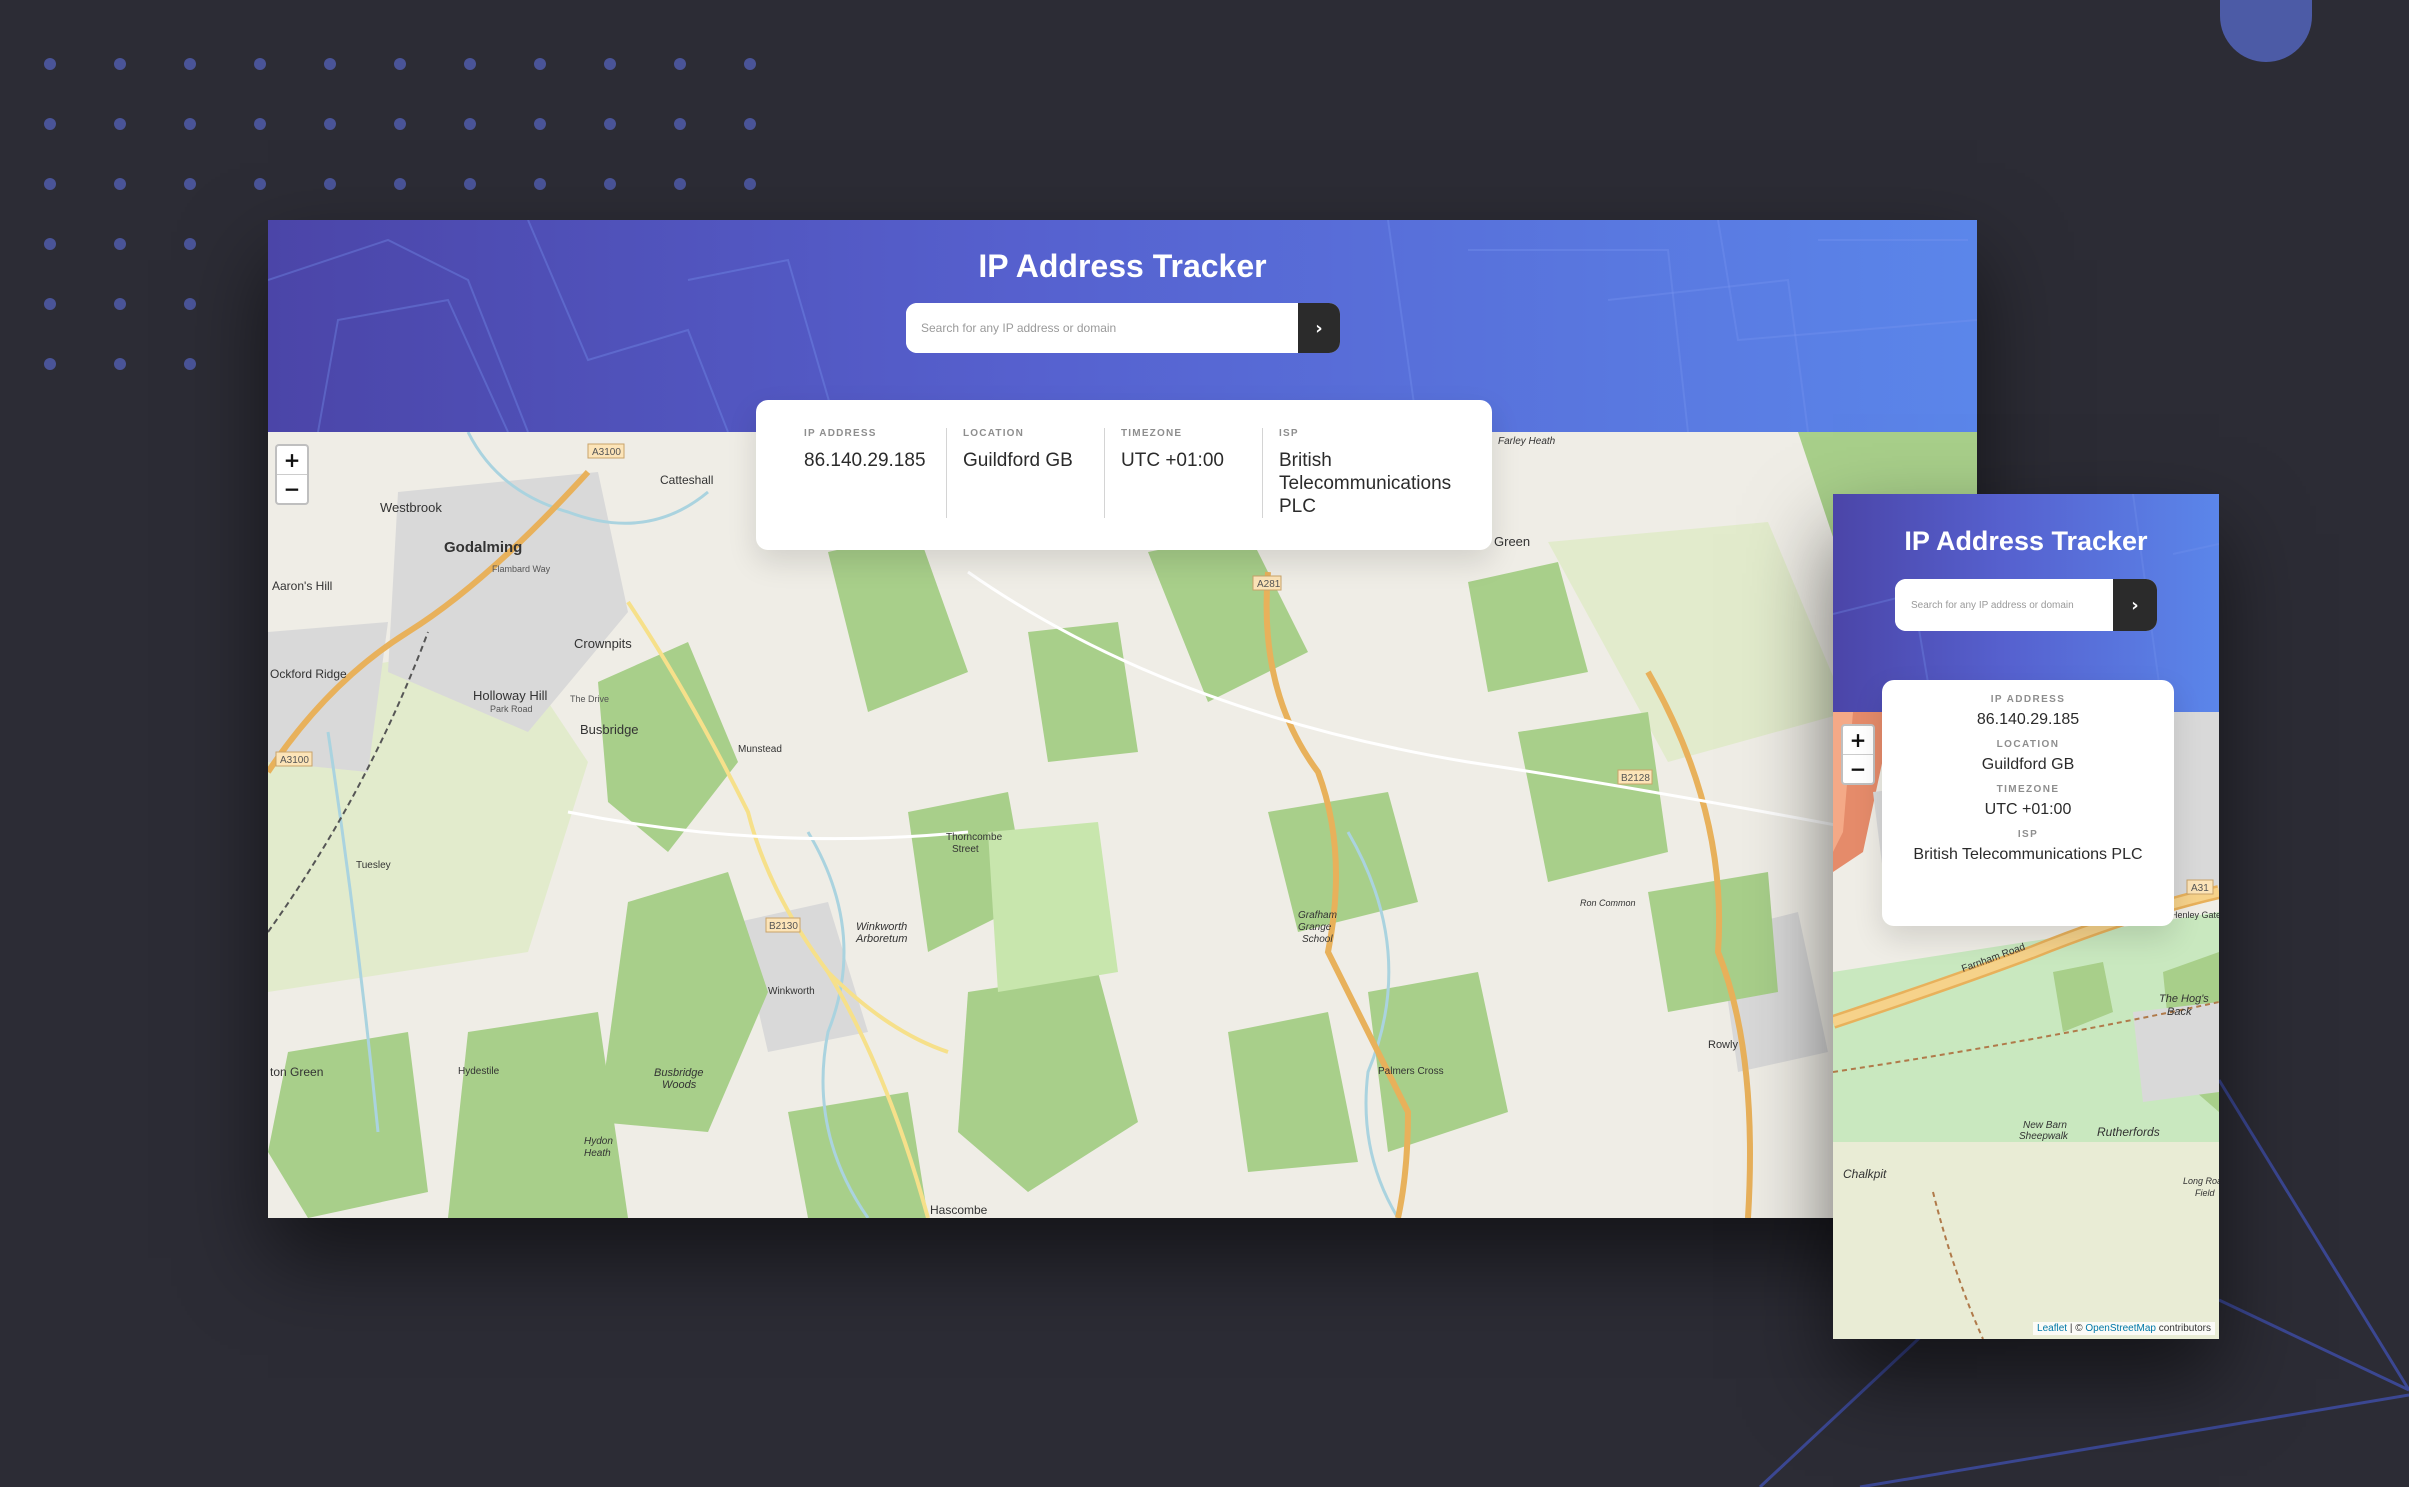 This screenshot has height=1487, width=2409. I want to click on location-value: Guildford GB, so click(1018, 460).